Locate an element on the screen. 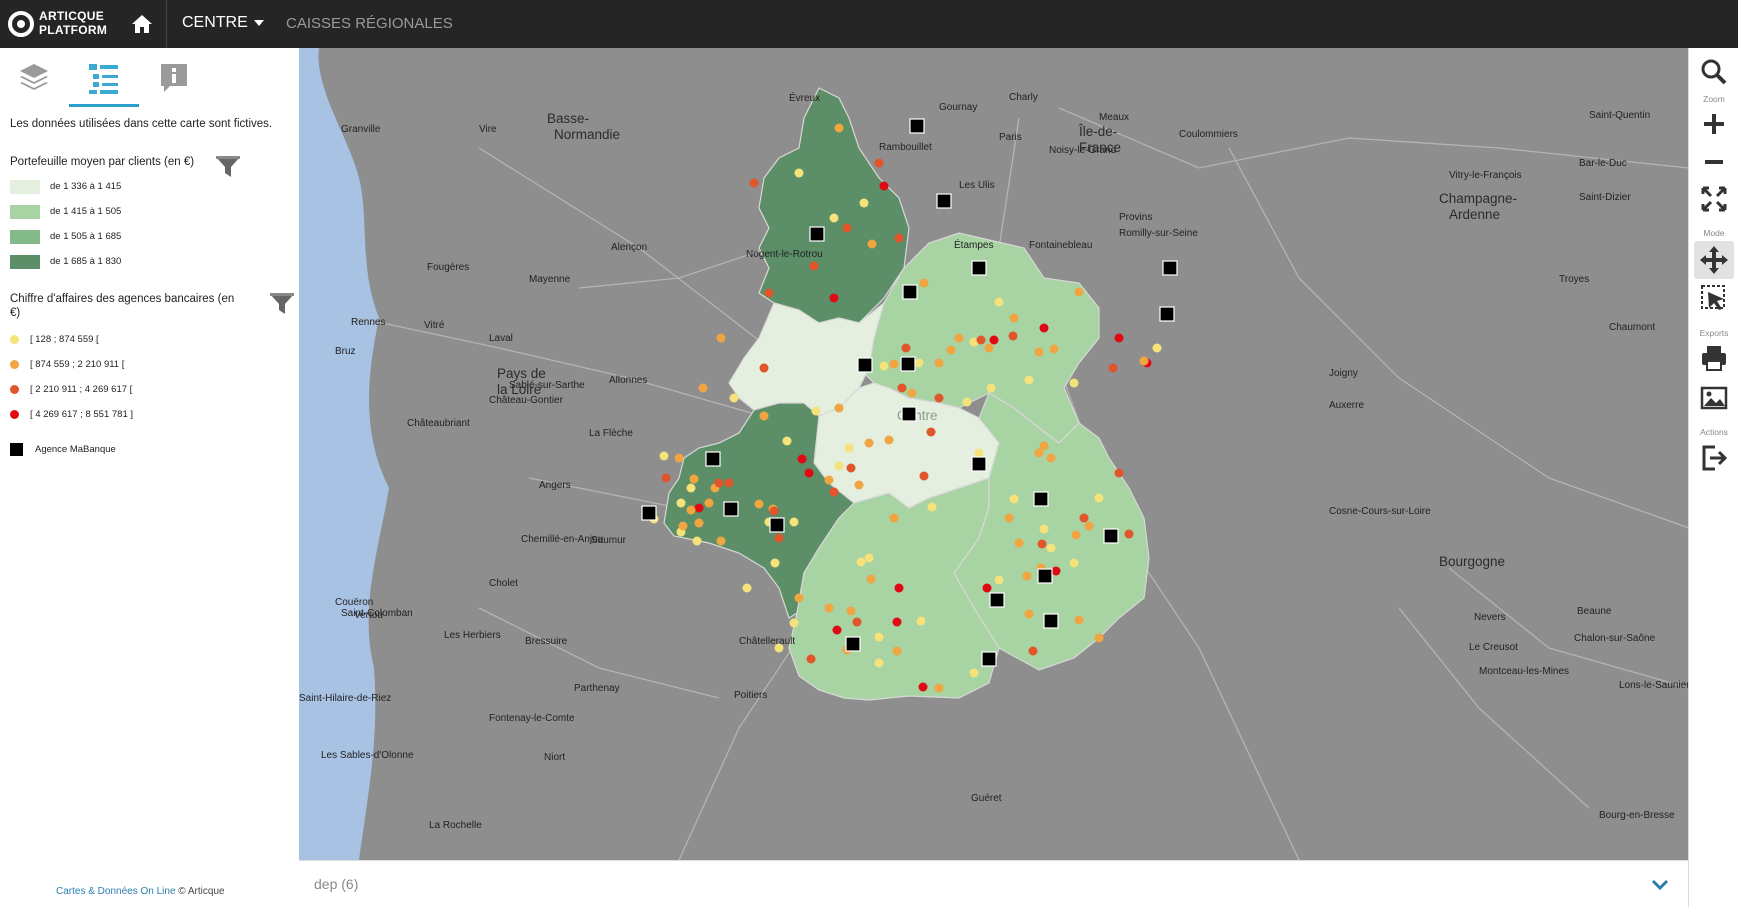 The width and height of the screenshot is (1738, 908). caisses-regionales-link: CAISSES RÉGIONALES is located at coordinates (369, 23).